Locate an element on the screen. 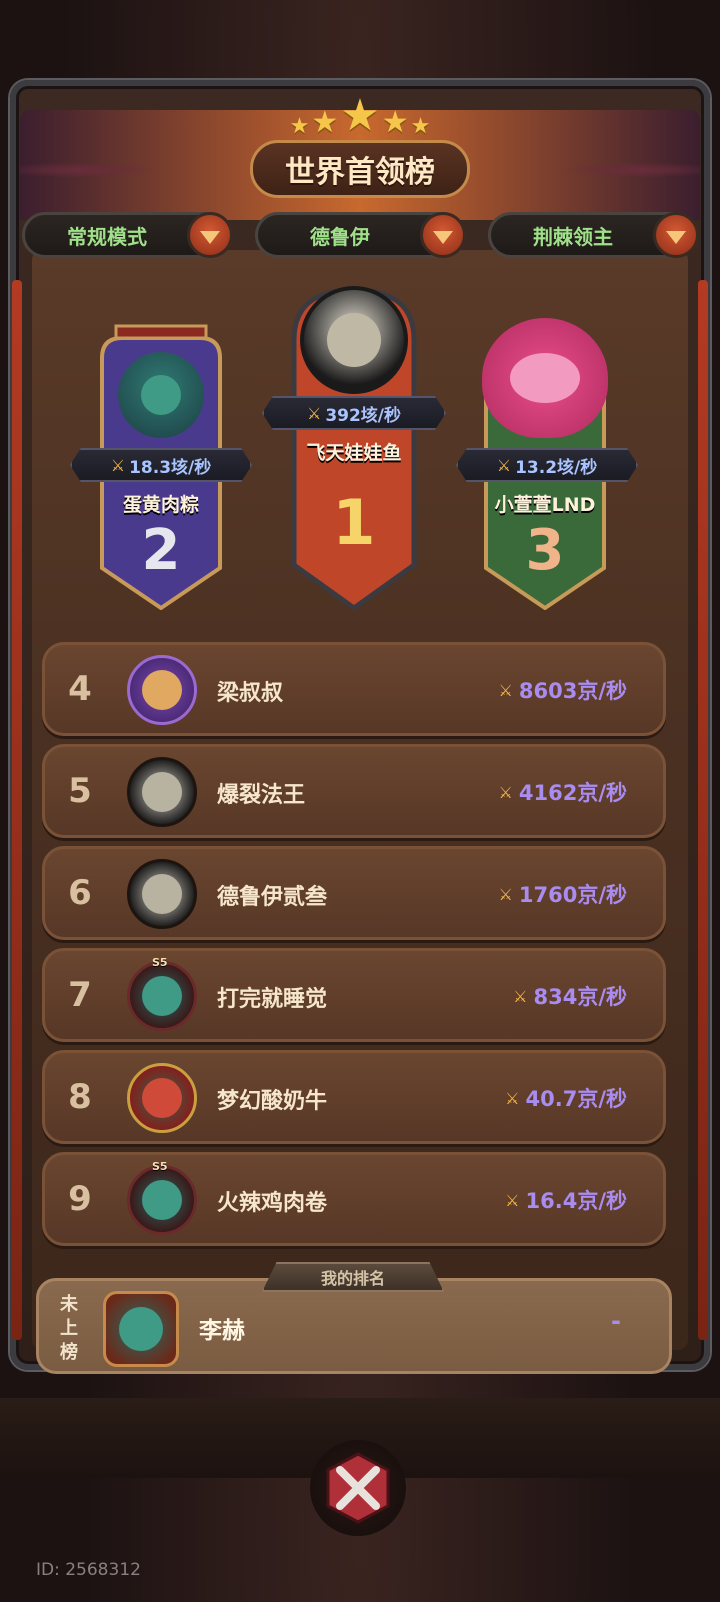 Image resolution: width=720 pixels, height=1602 pixels. score-tag: ⚔ 18.3垓/秒 is located at coordinates (161, 465).